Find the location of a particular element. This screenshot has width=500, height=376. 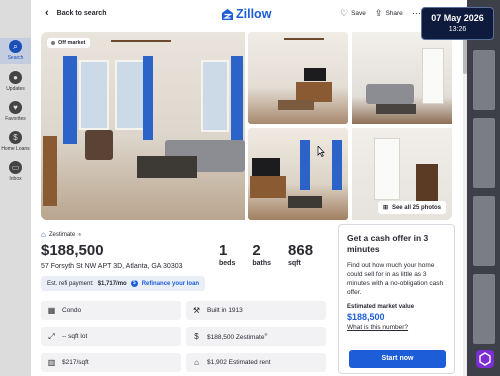

fact-text: Built in 1913 is located at coordinates (225, 310).